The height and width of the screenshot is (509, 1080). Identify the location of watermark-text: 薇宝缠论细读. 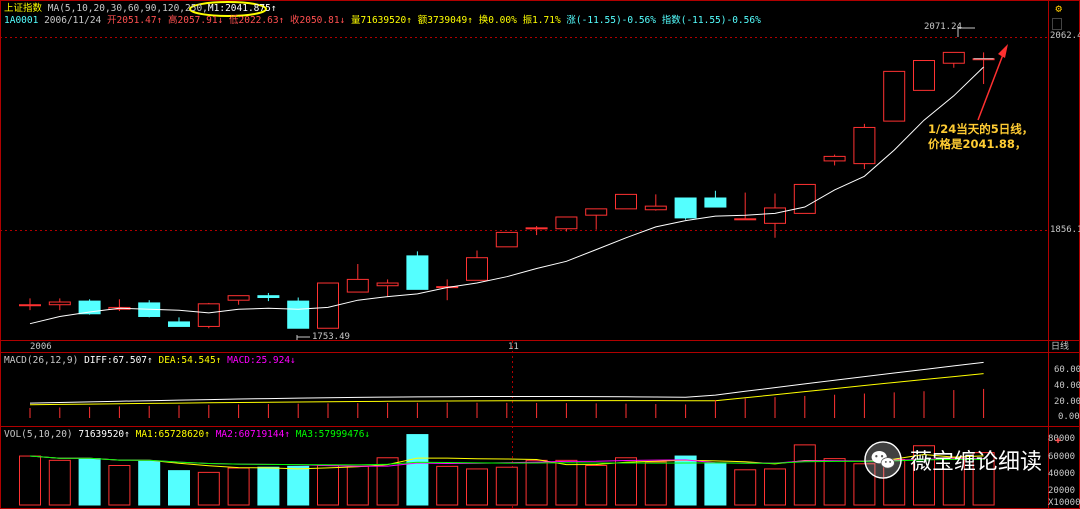
(975, 462).